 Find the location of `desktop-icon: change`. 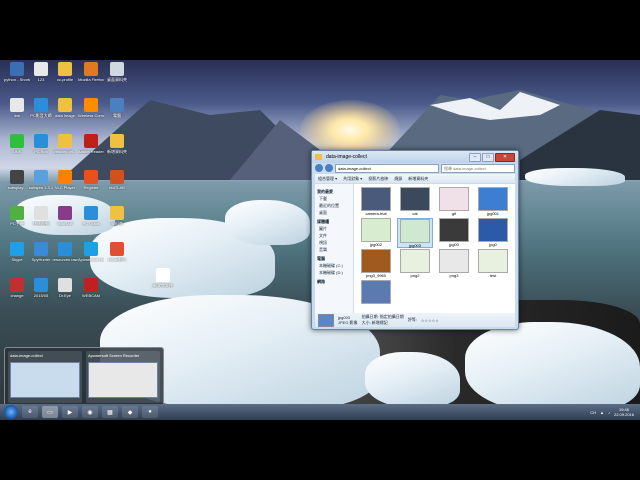

desktop-icon: change is located at coordinates (17, 288).